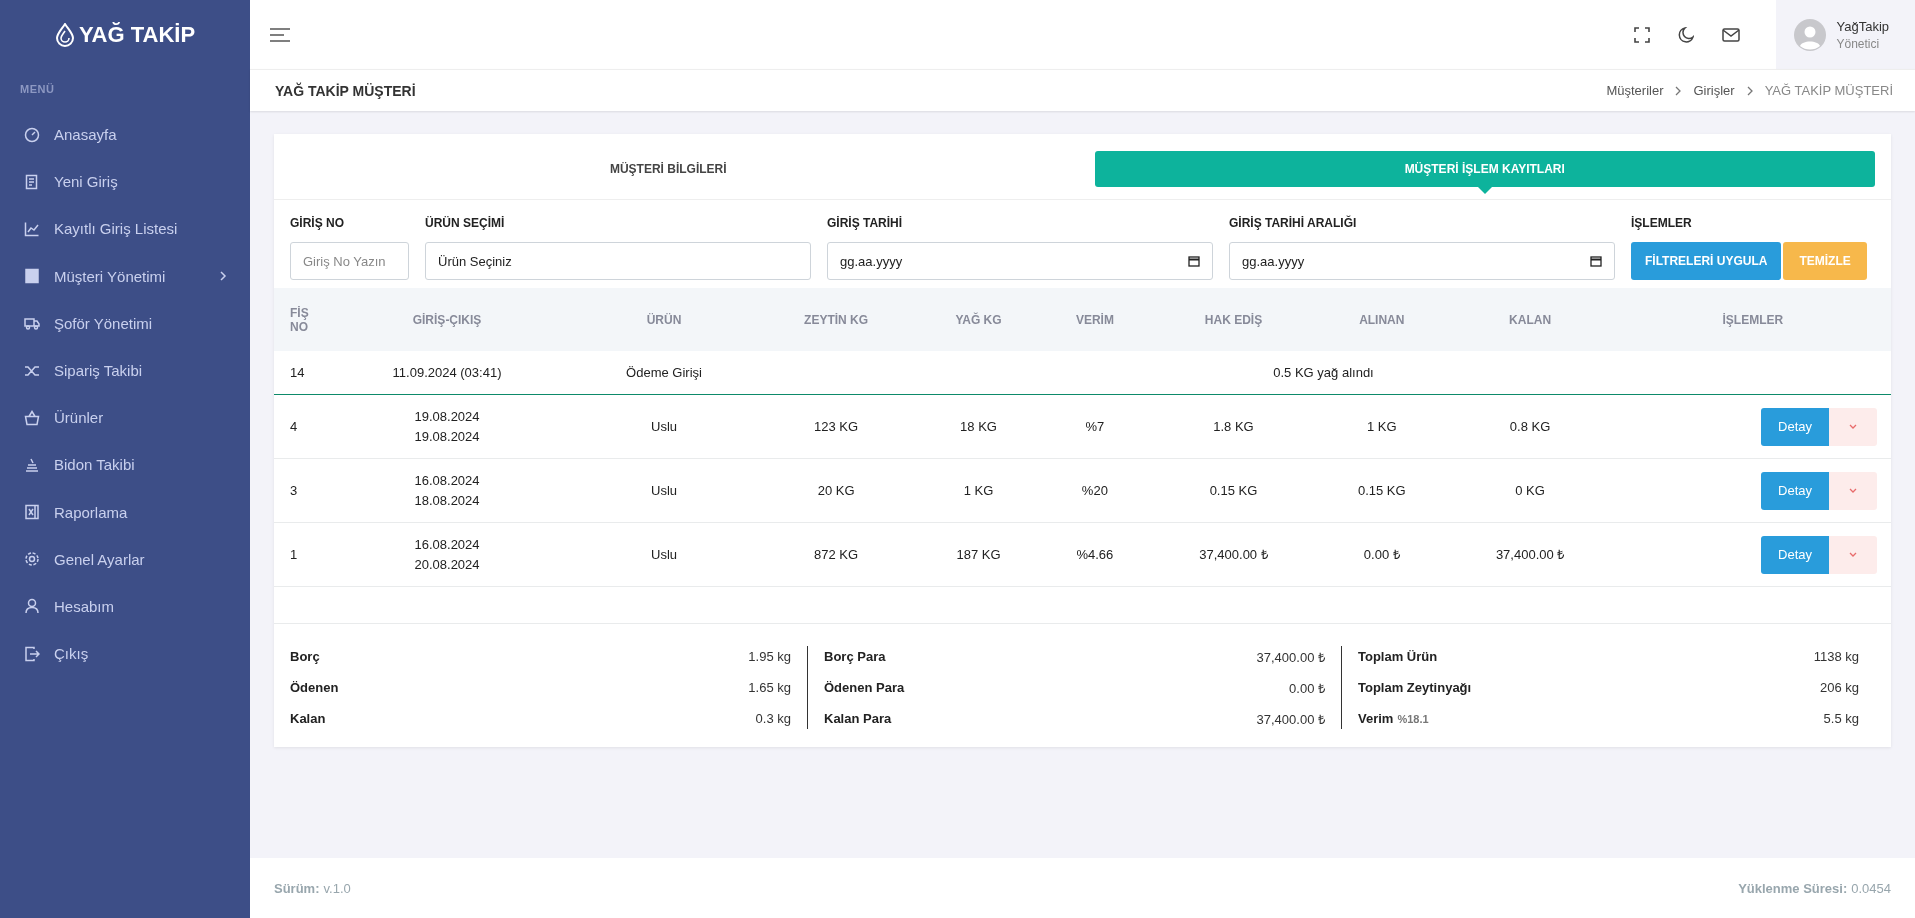 The height and width of the screenshot is (918, 1915). I want to click on summary-value: 206 kg, so click(1839, 687).